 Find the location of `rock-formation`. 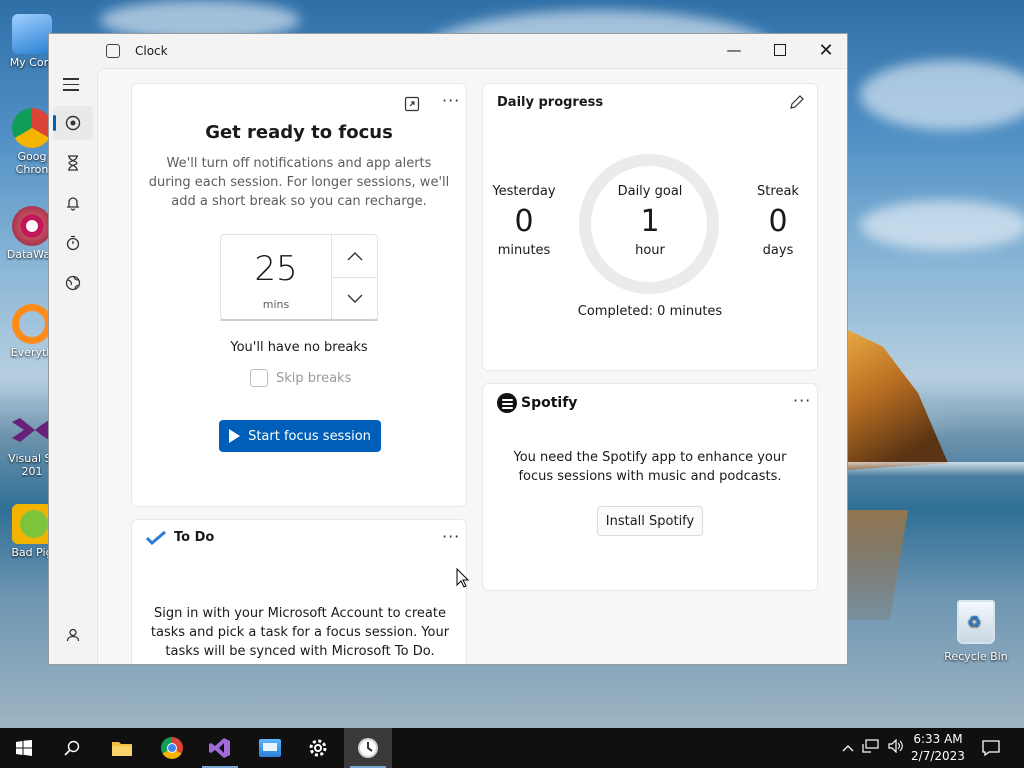

rock-formation is located at coordinates (898, 400).